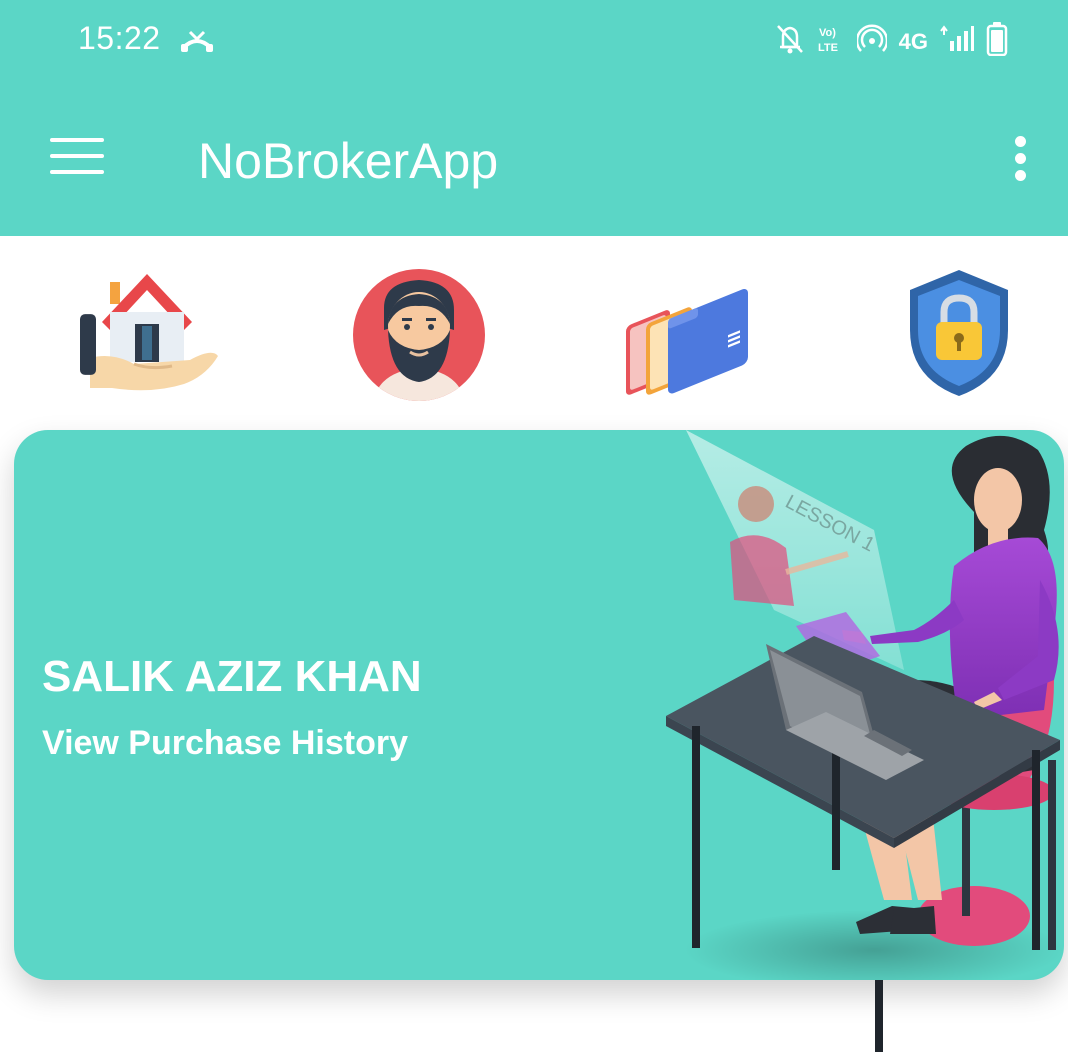  Describe the element at coordinates (879, 1016) in the screenshot. I see `desk-leg` at that location.